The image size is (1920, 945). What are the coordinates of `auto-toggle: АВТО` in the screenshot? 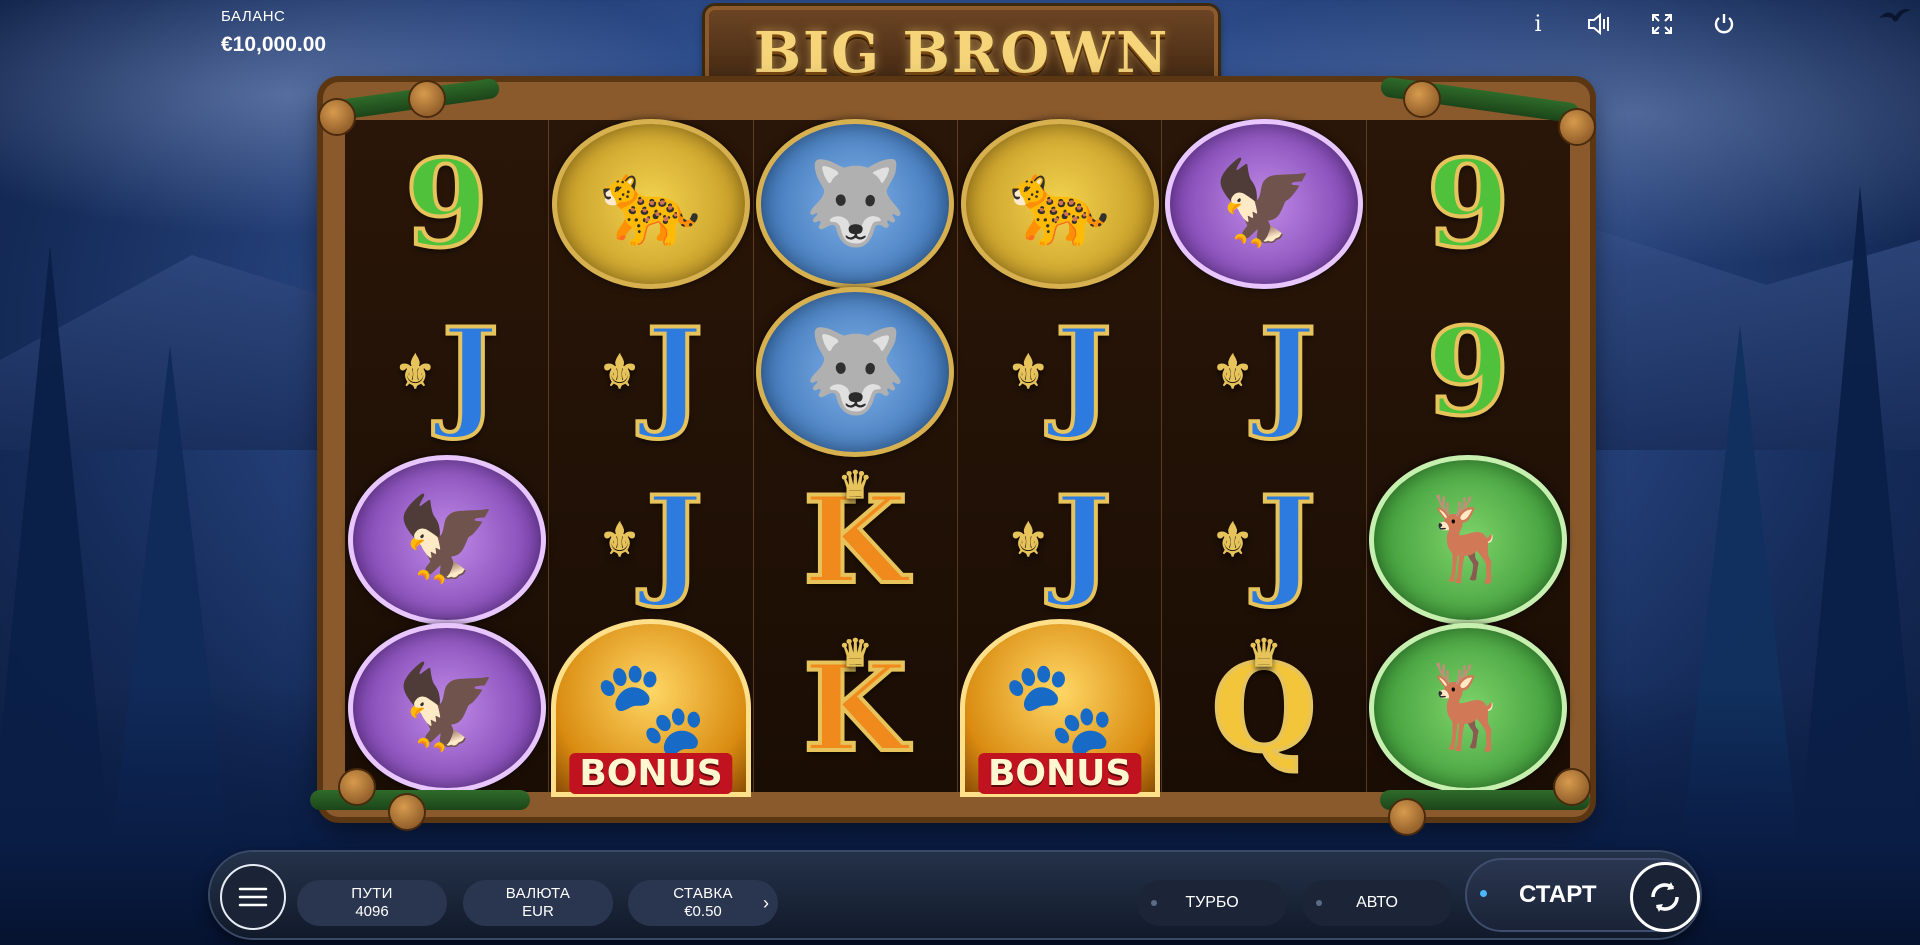 It's located at (1377, 903).